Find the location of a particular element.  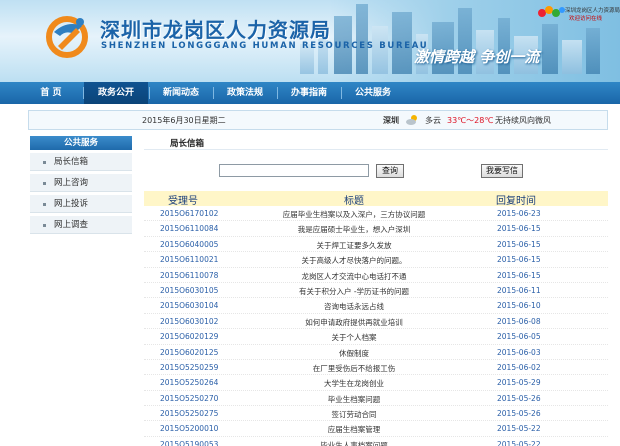

search-input is located at coordinates (294, 170).